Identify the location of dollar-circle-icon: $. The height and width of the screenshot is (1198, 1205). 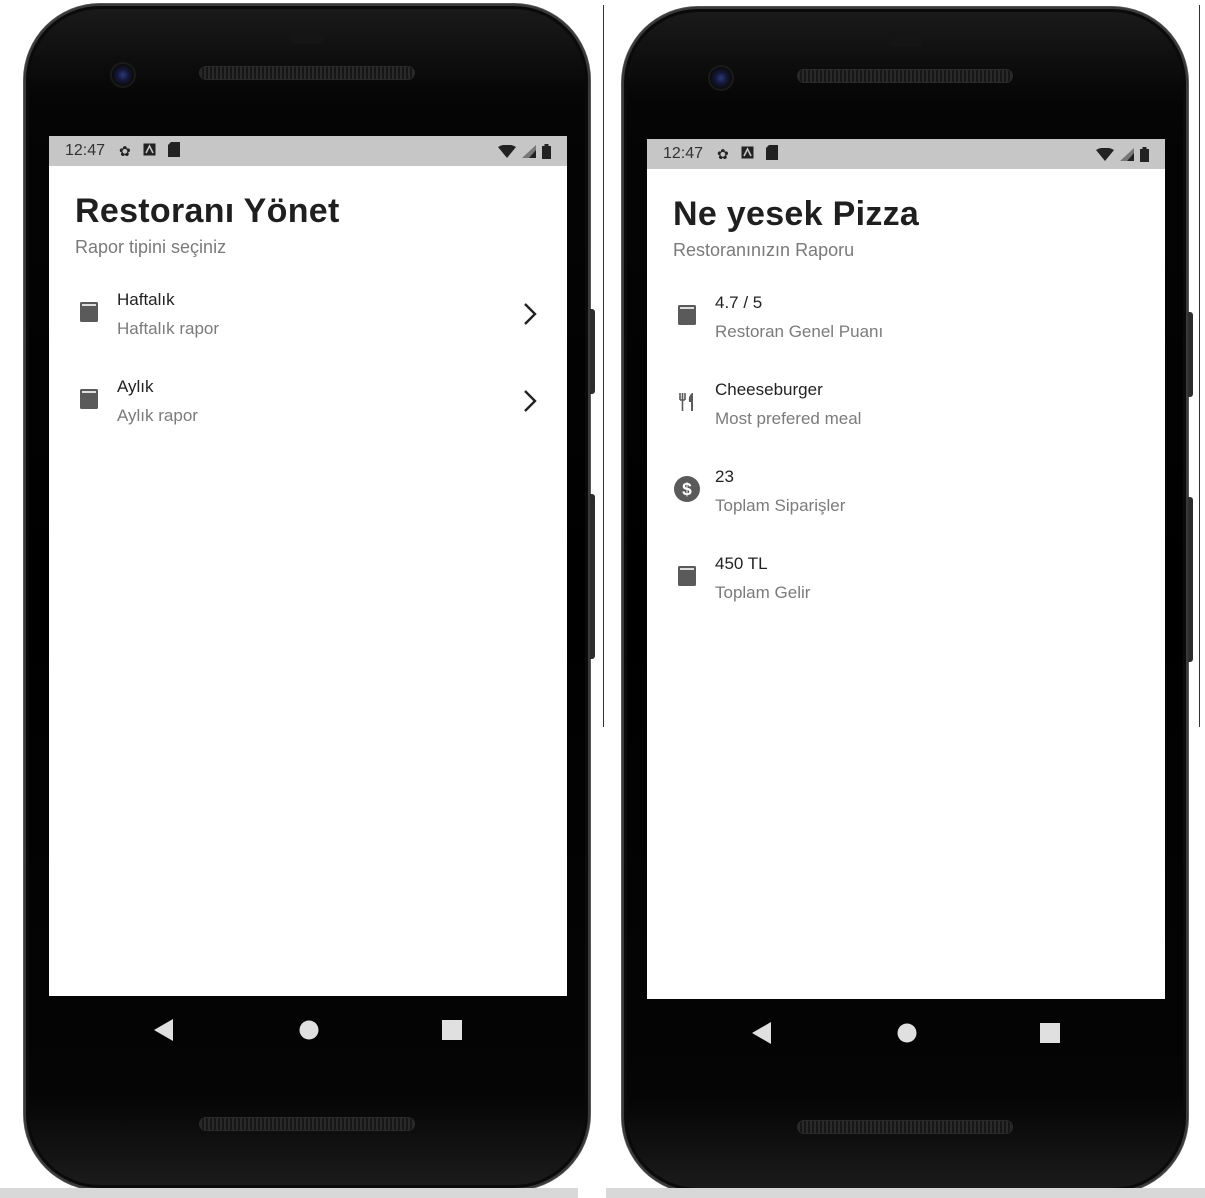
(687, 489).